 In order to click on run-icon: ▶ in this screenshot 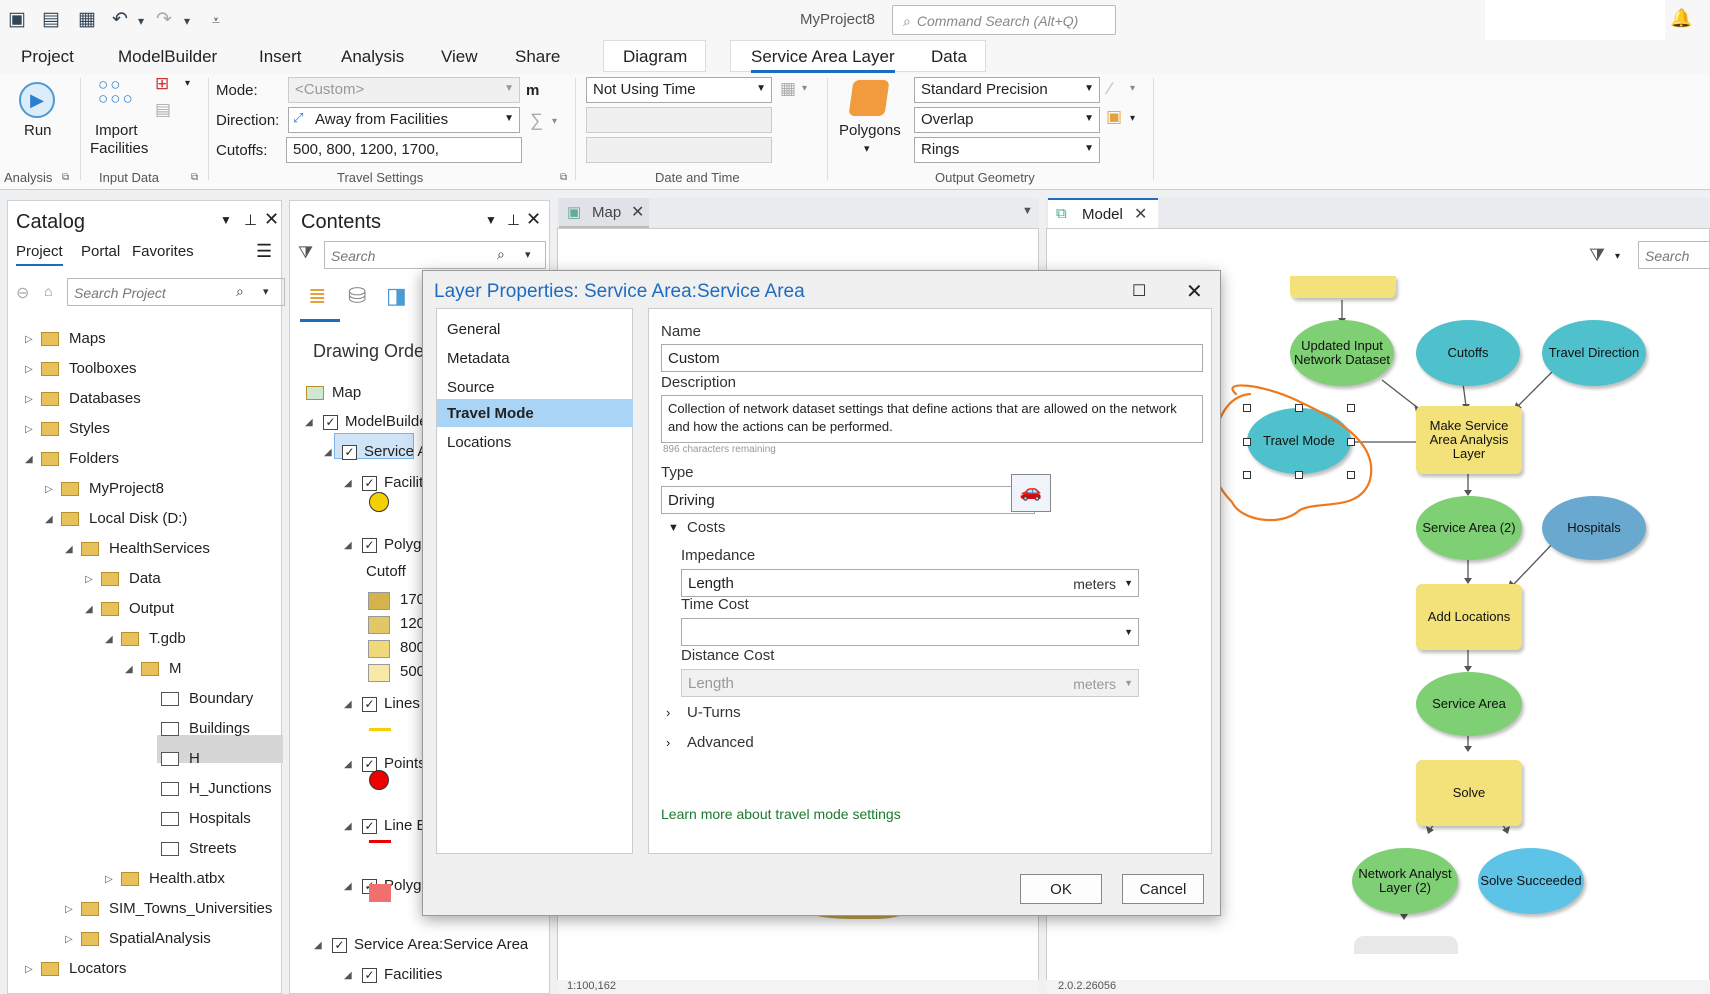, I will do `click(37, 100)`.